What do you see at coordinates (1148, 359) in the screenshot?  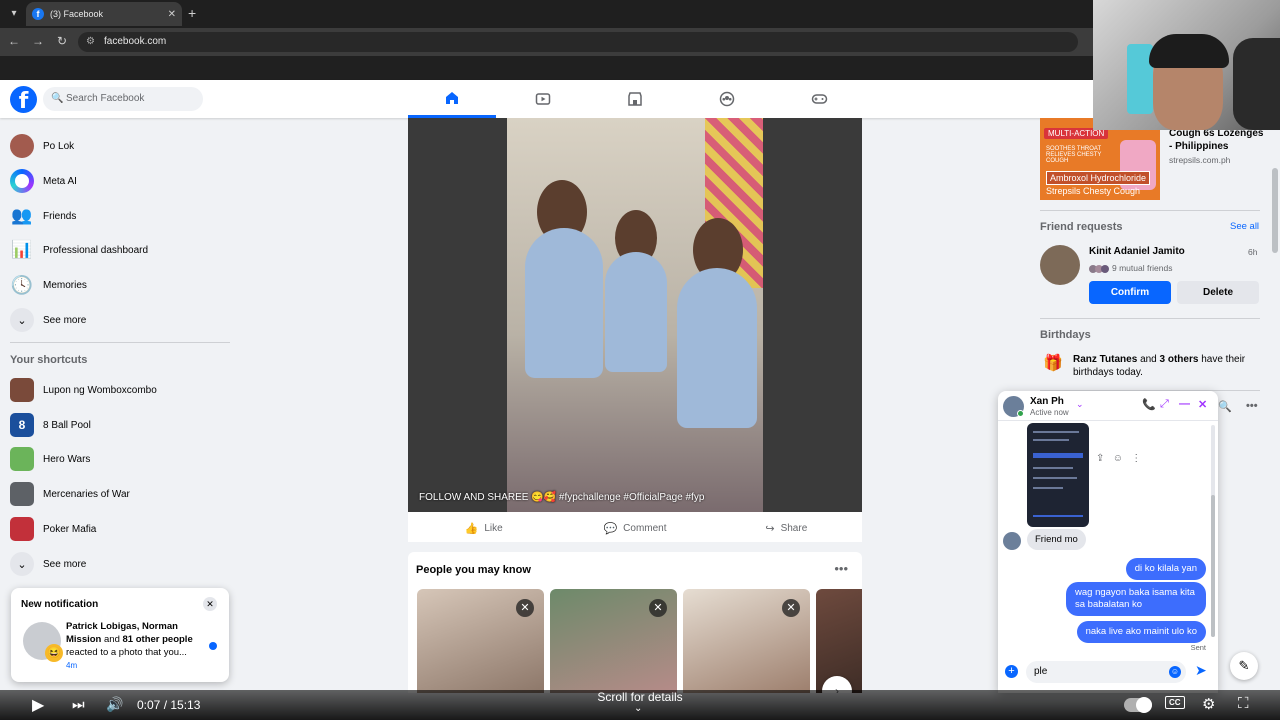 I see `birthday-and: and` at bounding box center [1148, 359].